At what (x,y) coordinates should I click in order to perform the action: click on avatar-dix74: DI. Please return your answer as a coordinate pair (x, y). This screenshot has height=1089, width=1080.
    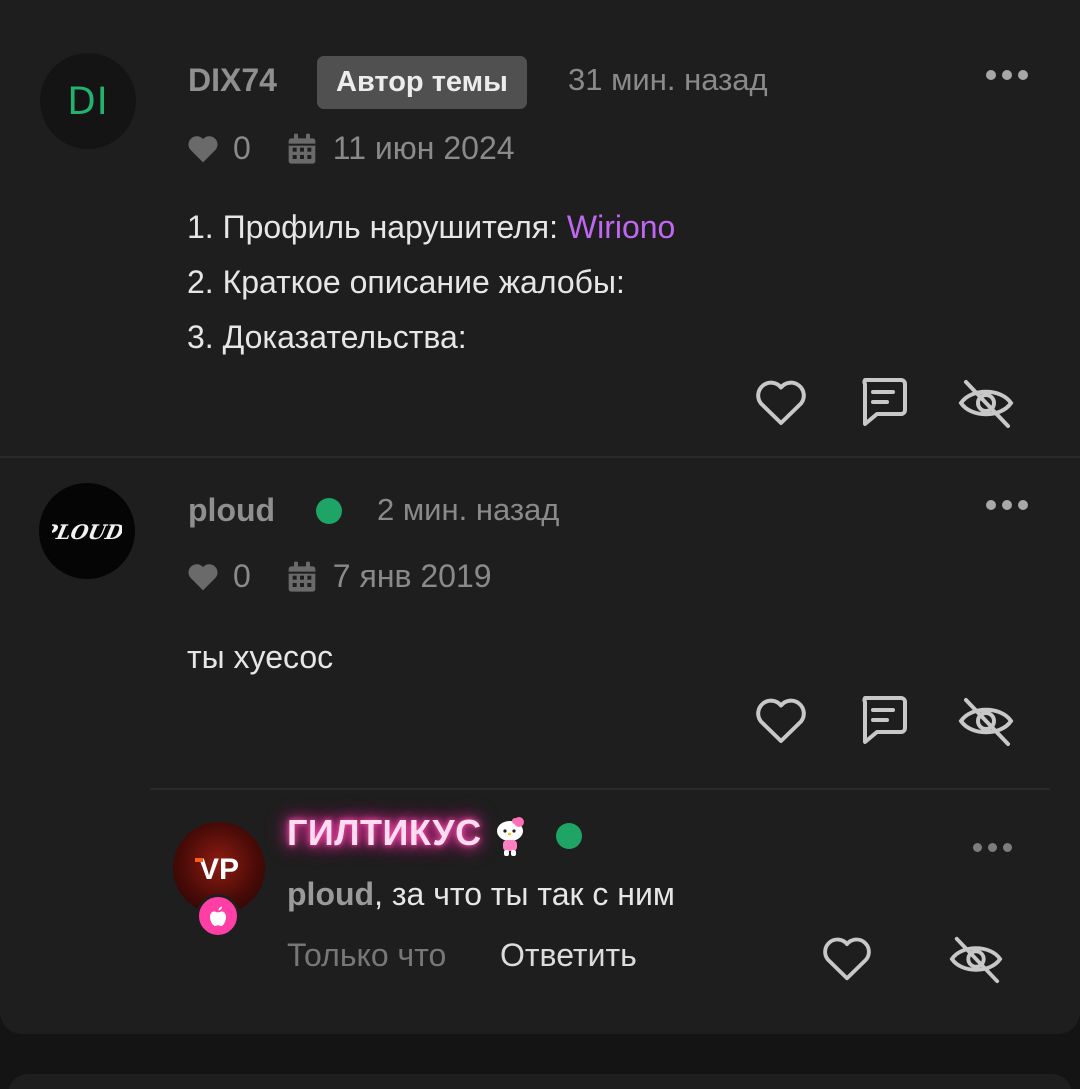
    Looking at the image, I should click on (88, 101).